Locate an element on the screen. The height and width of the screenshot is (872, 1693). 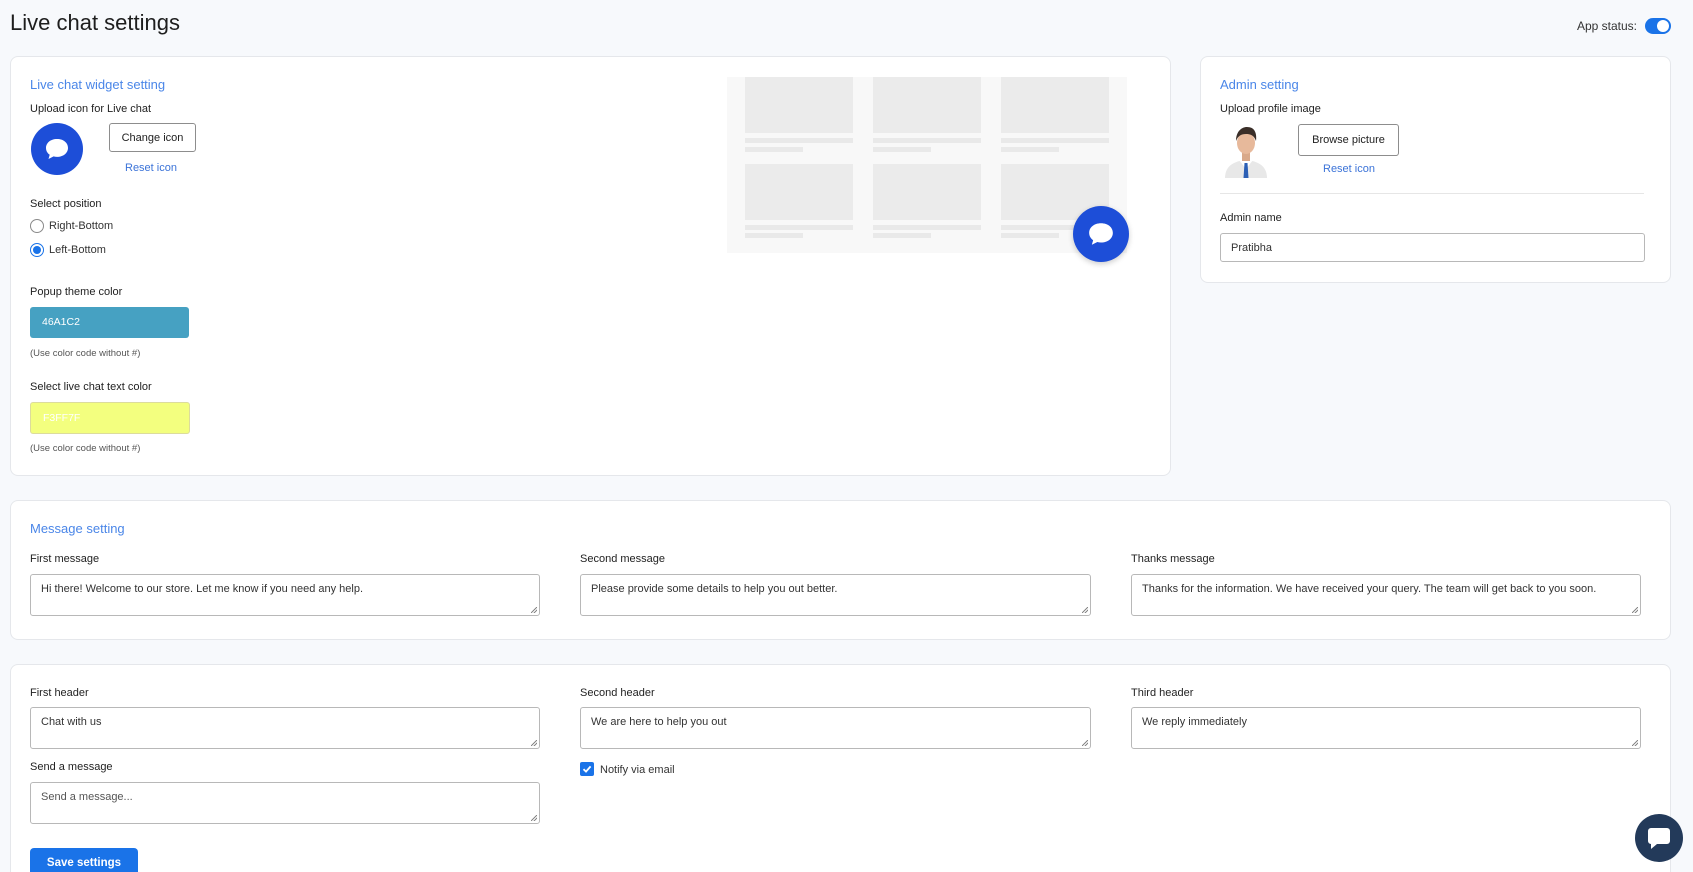
reset-widget-icon-link: Reset icon is located at coordinates (151, 168).